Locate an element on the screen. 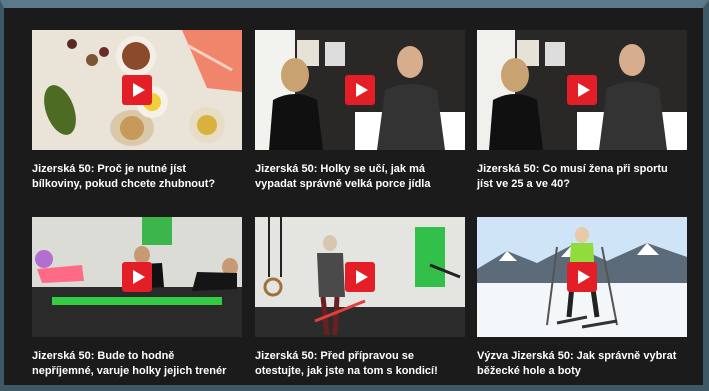  video-title-line: běžecké hole a boty is located at coordinates (582, 371).